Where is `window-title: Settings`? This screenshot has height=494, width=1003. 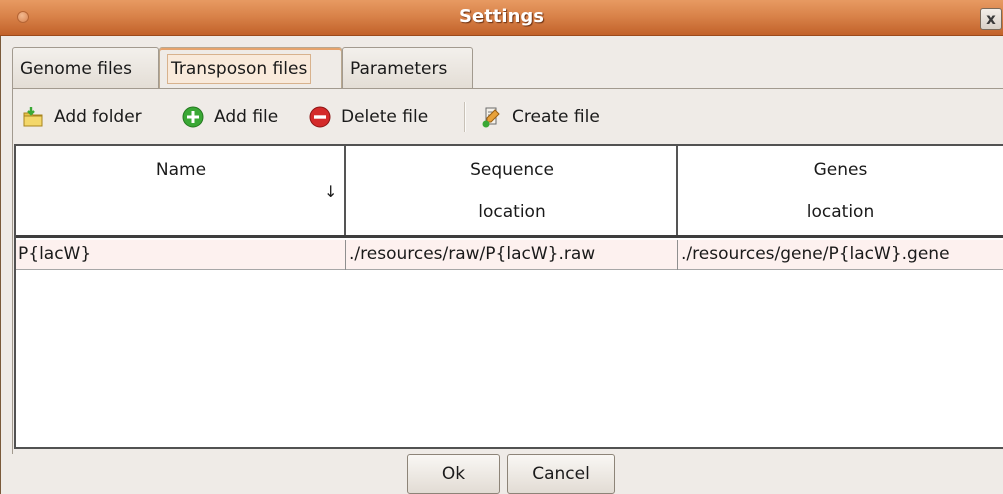
window-title: Settings is located at coordinates (501, 16).